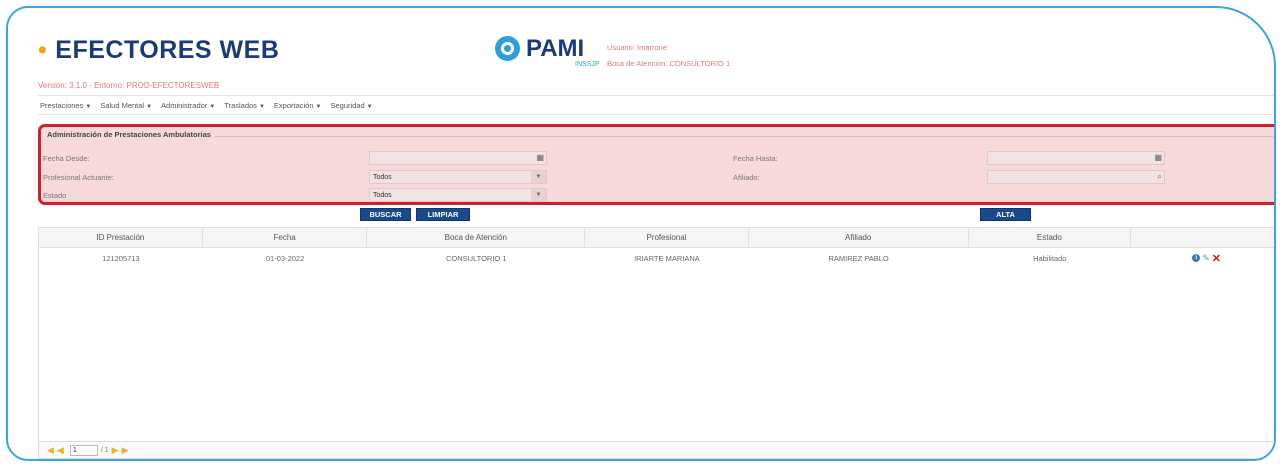 This screenshot has height=467, width=1282. I want to click on next-page-icon: ▶, so click(115, 450).